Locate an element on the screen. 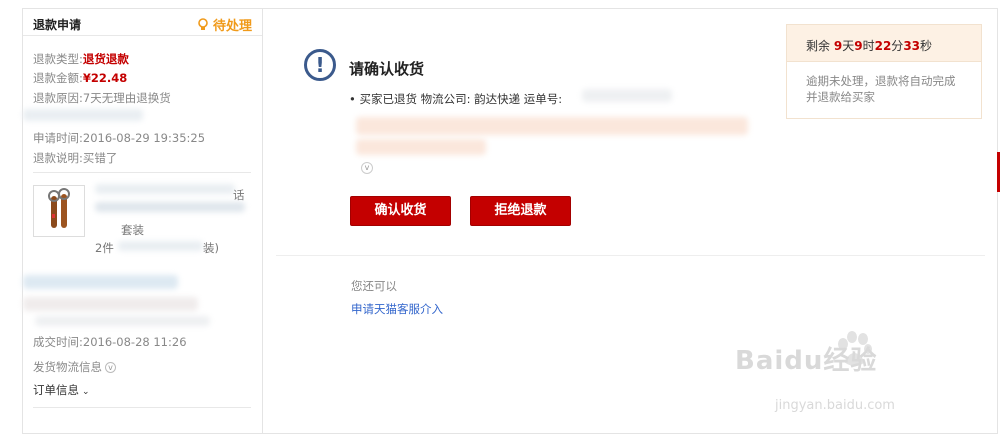 The width and height of the screenshot is (1000, 438). refund-reason-row: 退款原因:7天无理由退换货 is located at coordinates (102, 98).